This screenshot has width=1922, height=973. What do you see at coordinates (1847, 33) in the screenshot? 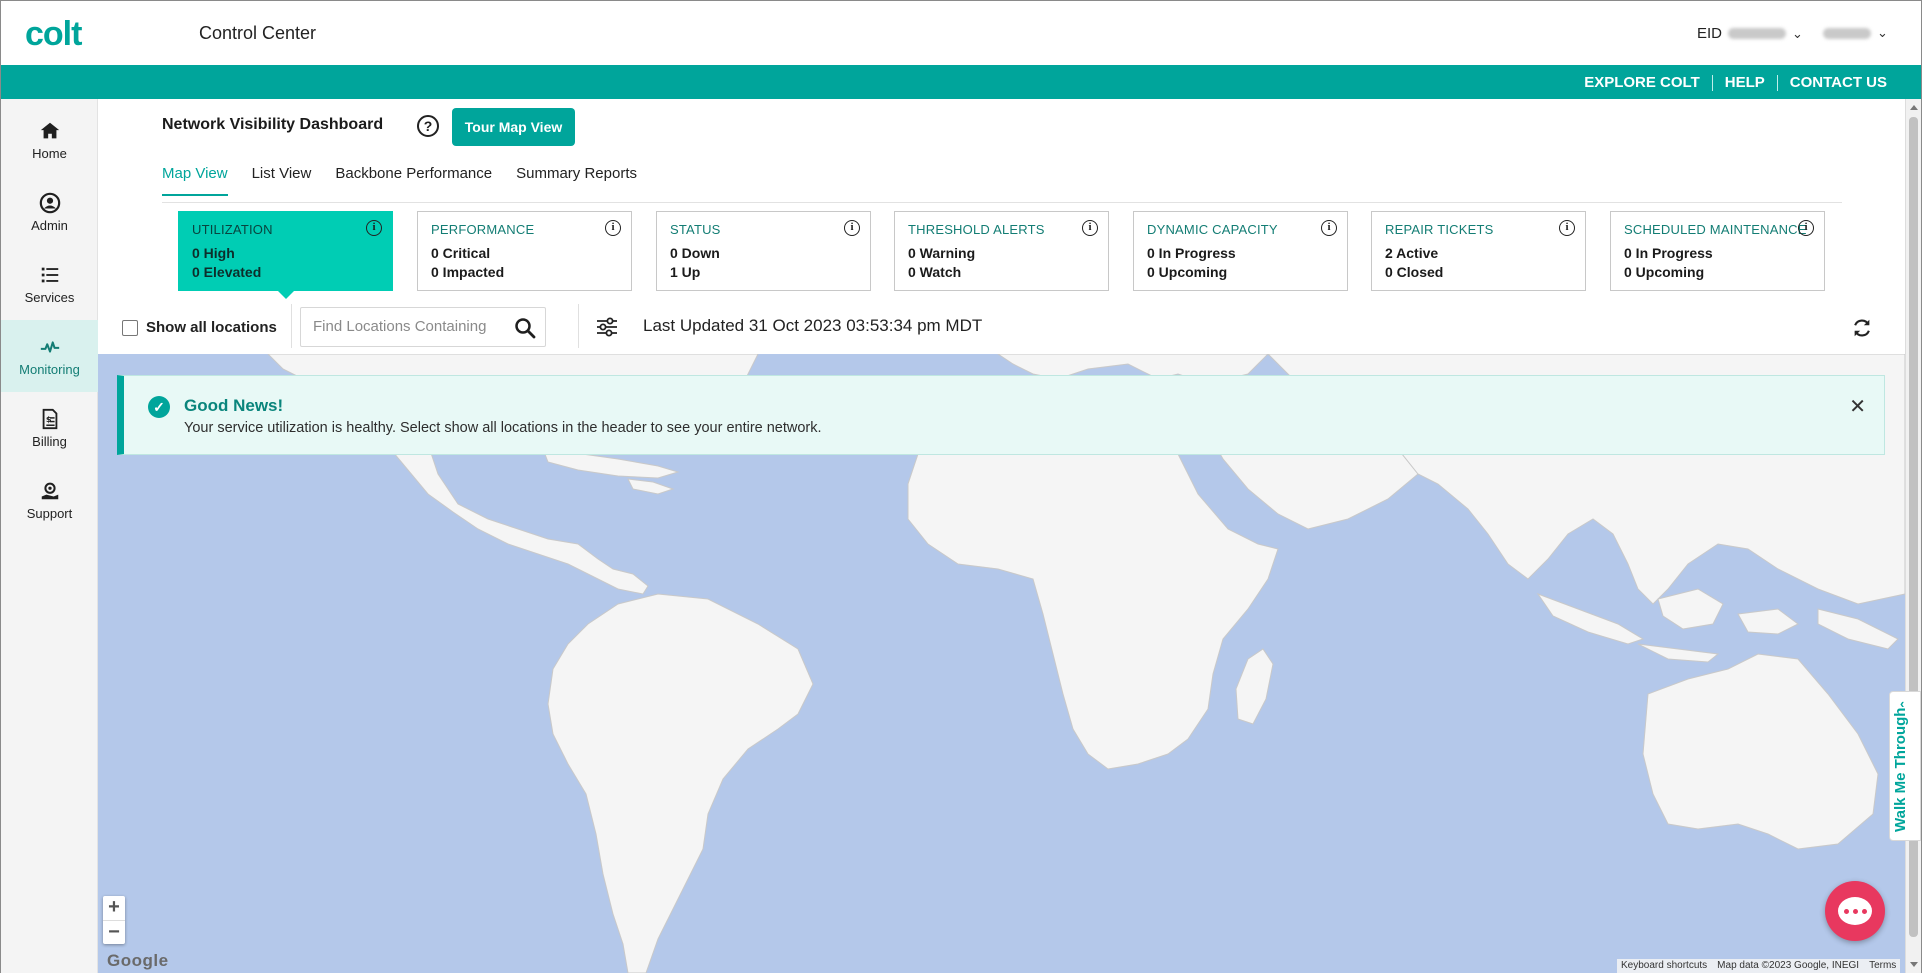
I see `username-redacted` at bounding box center [1847, 33].